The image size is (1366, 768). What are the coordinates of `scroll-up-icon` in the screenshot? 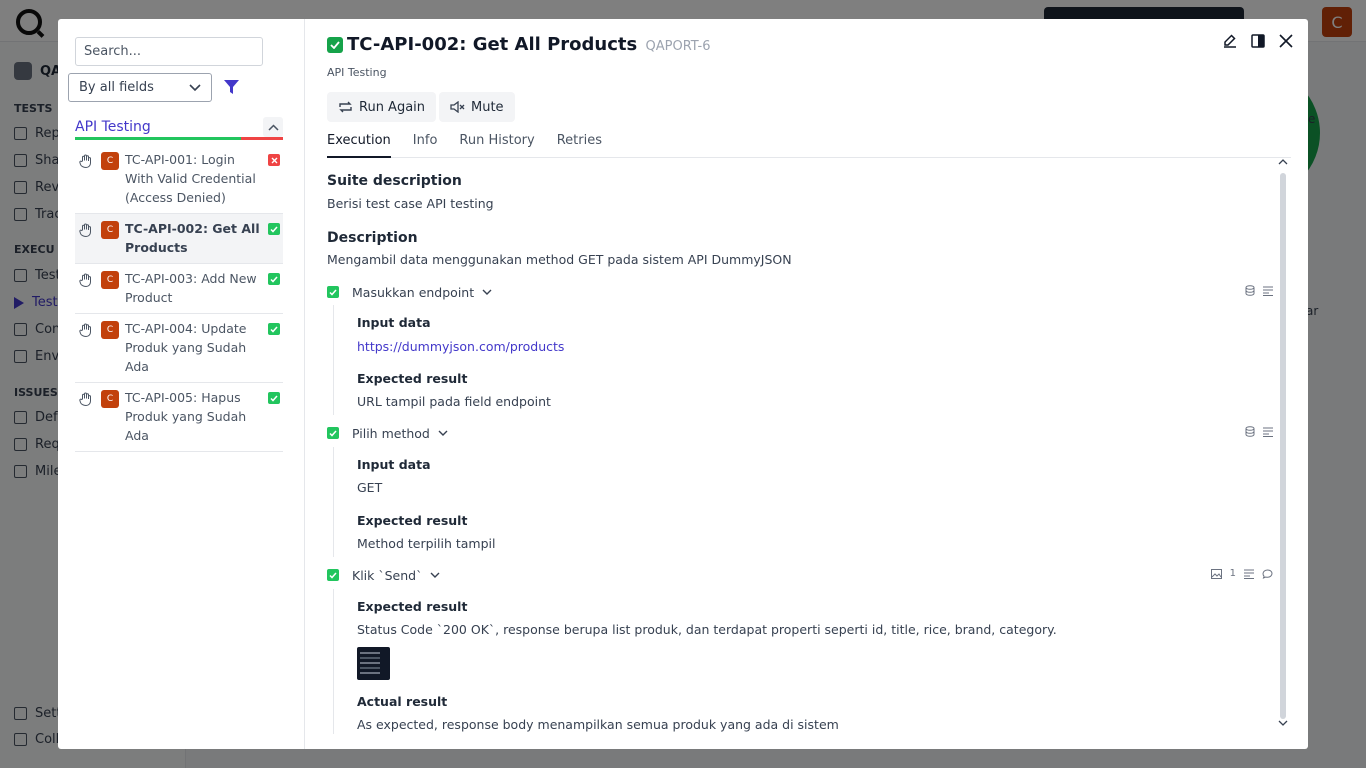 It's located at (1283, 161).